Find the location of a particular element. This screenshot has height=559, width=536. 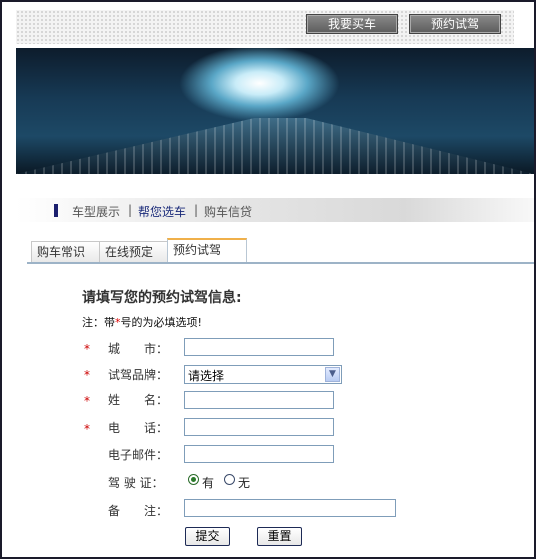

label-license: 驾 驶 证： is located at coordinates (136, 483).